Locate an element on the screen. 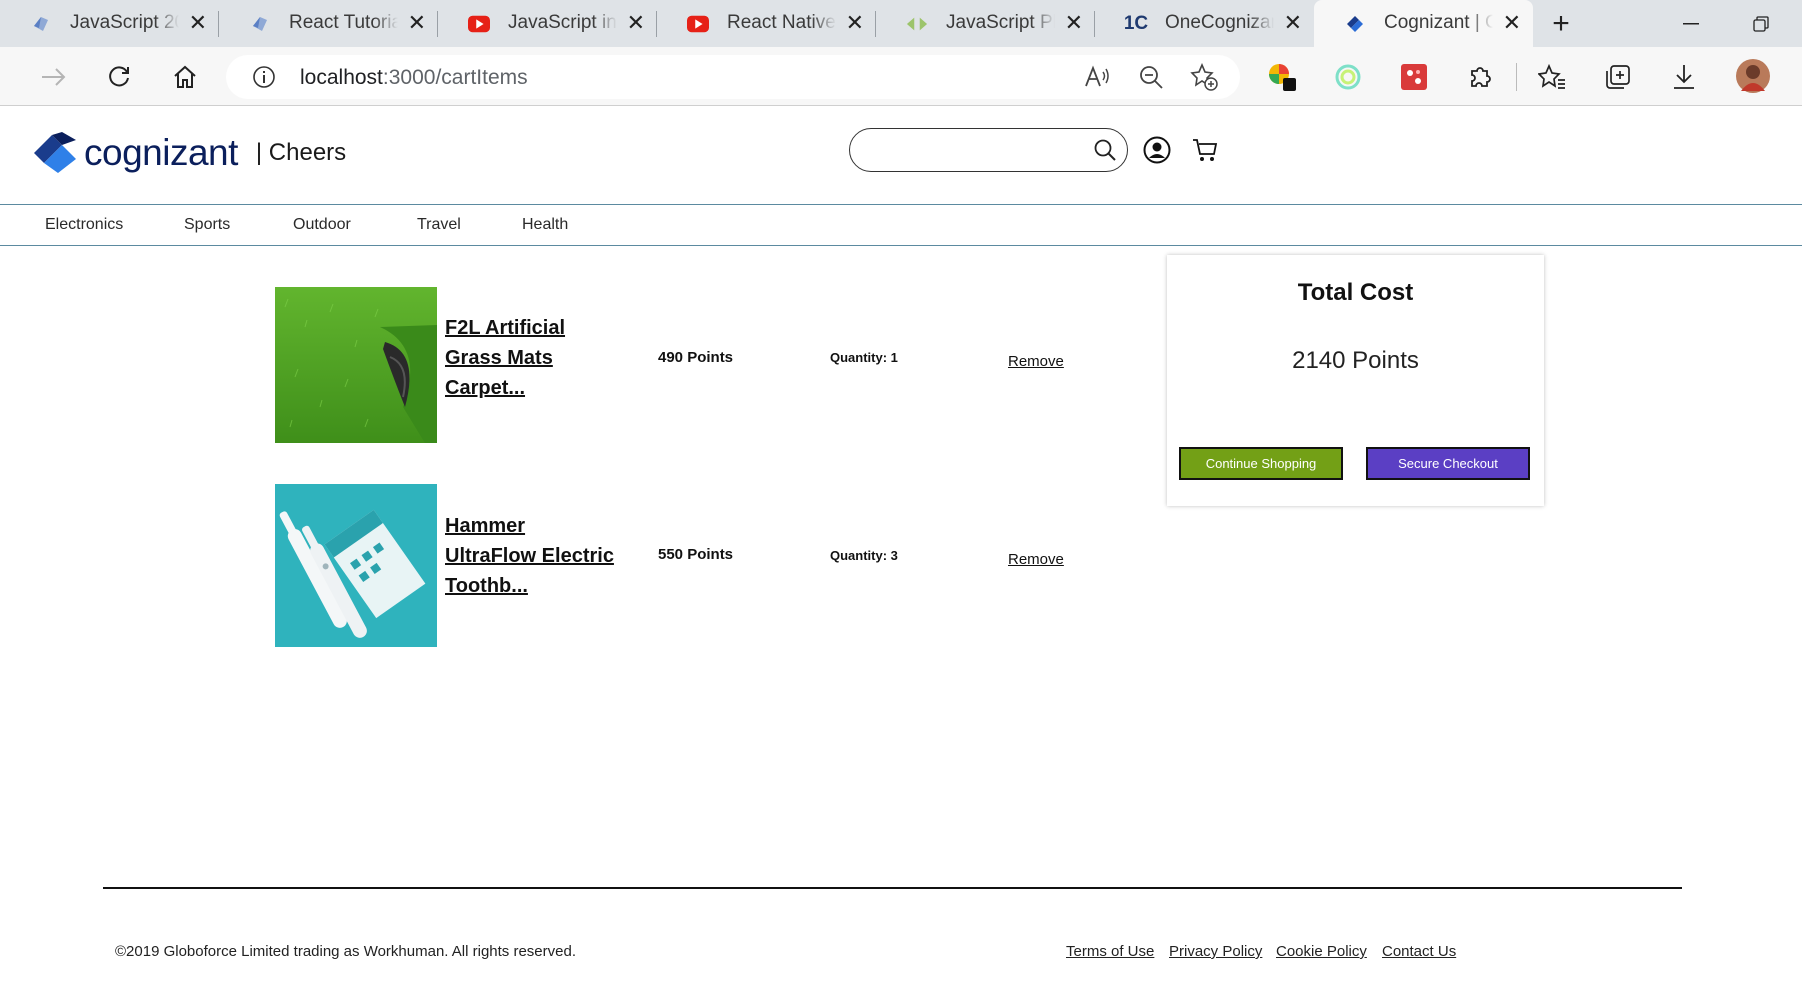 This screenshot has width=1802, height=989. logo-wordmark: cognizant is located at coordinates (161, 152).